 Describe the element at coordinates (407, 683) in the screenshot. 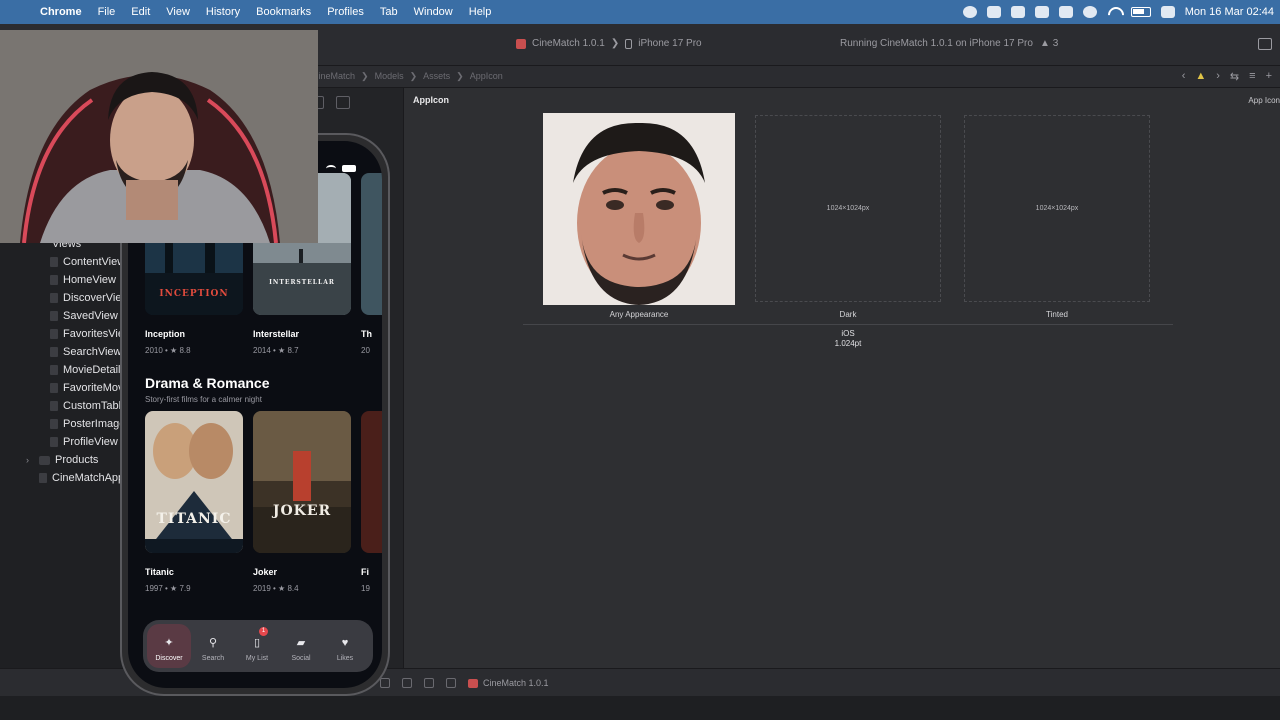

I see `memory-graph-icon` at that location.